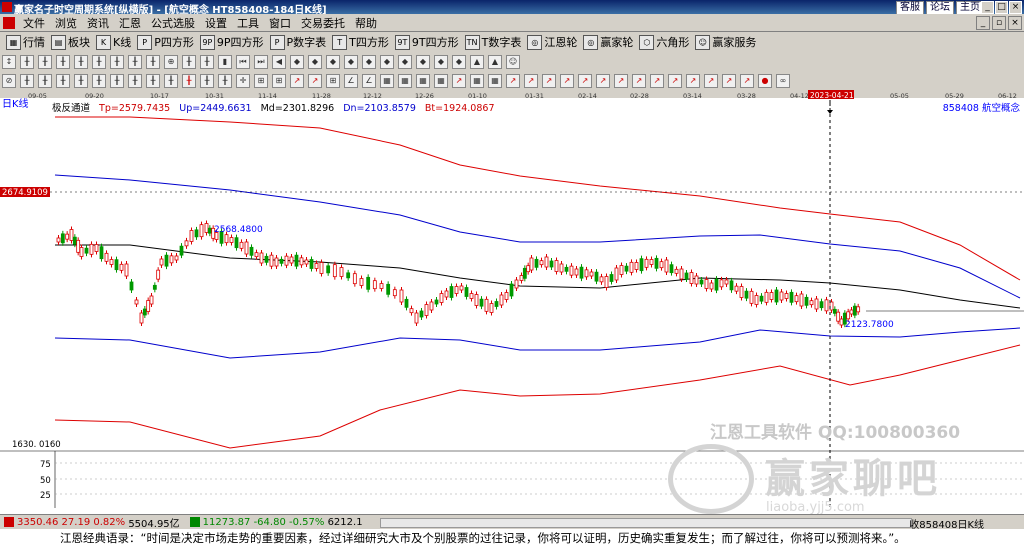  What do you see at coordinates (280, 23) in the screenshot?
I see `menu-window: 窗口` at bounding box center [280, 23].